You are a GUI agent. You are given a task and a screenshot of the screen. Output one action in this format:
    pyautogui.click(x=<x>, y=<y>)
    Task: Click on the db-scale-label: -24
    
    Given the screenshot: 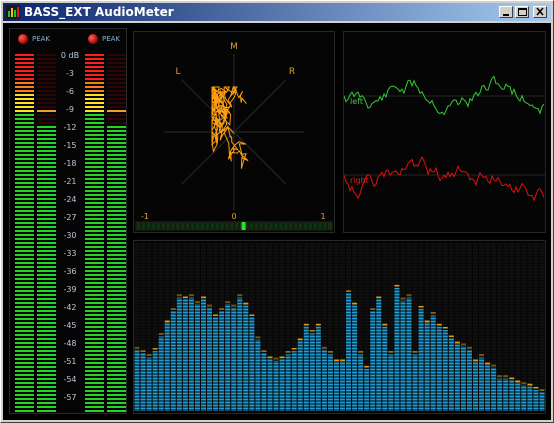 What is the action you would take?
    pyautogui.click(x=70, y=199)
    